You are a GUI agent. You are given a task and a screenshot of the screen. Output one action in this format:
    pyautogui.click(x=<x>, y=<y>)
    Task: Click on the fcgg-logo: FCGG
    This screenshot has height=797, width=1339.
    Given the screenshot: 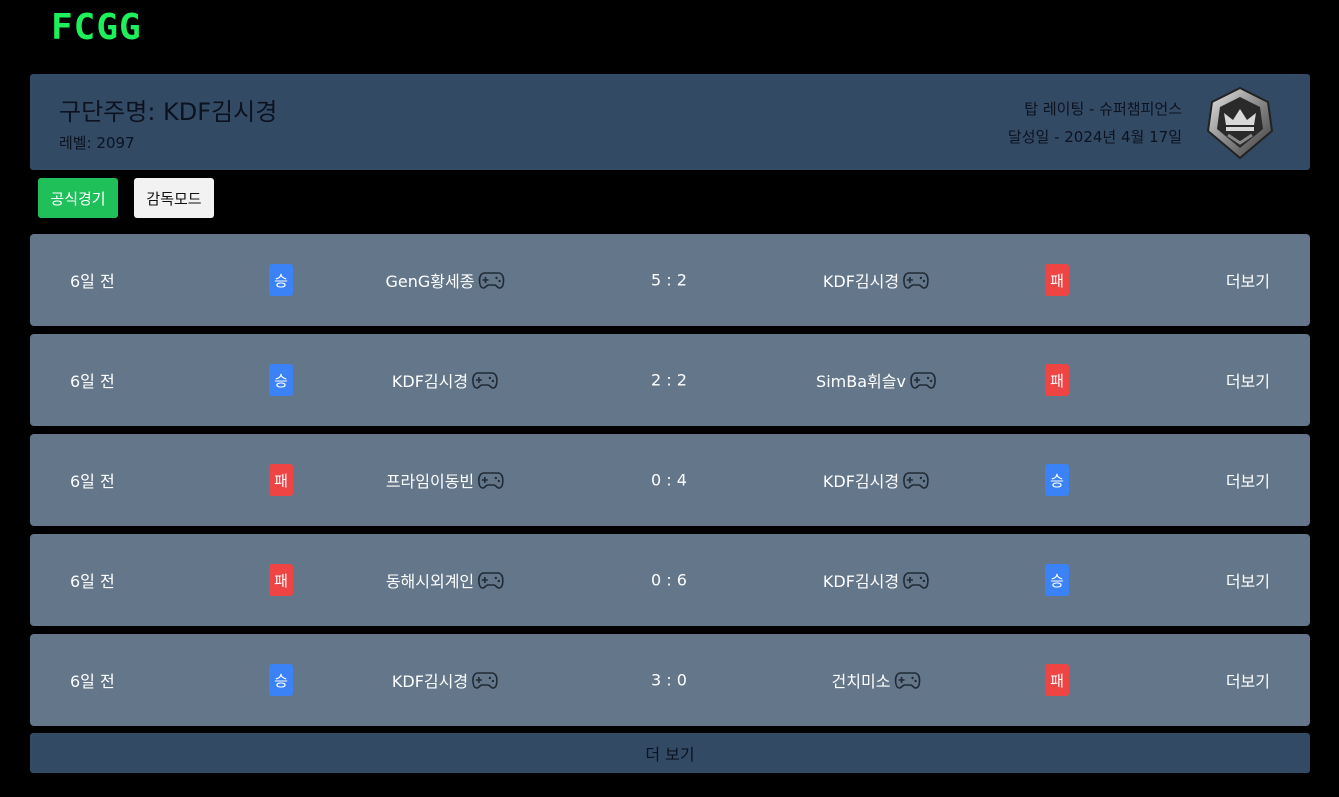 What is the action you would take?
    pyautogui.click(x=96, y=28)
    